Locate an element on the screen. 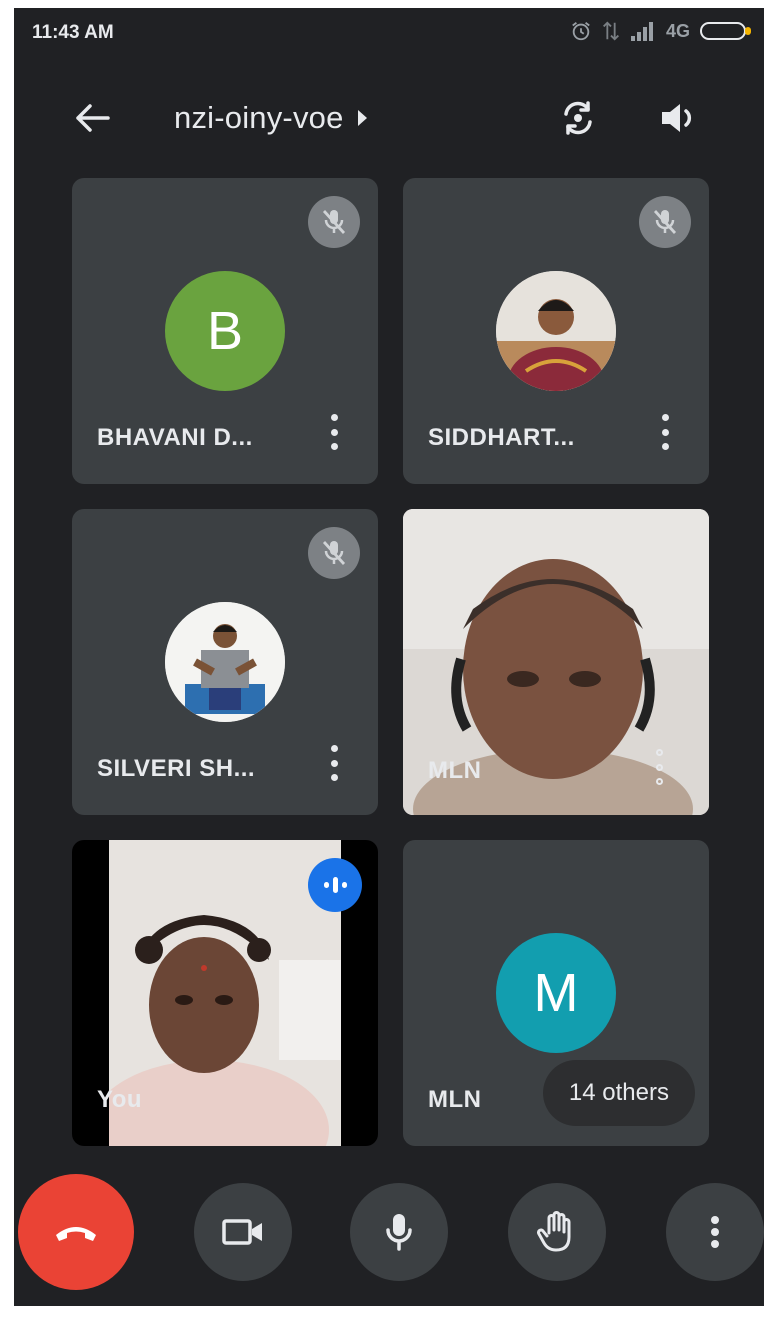 The width and height of the screenshot is (768, 1319). end-call-icon is located at coordinates (76, 1234).